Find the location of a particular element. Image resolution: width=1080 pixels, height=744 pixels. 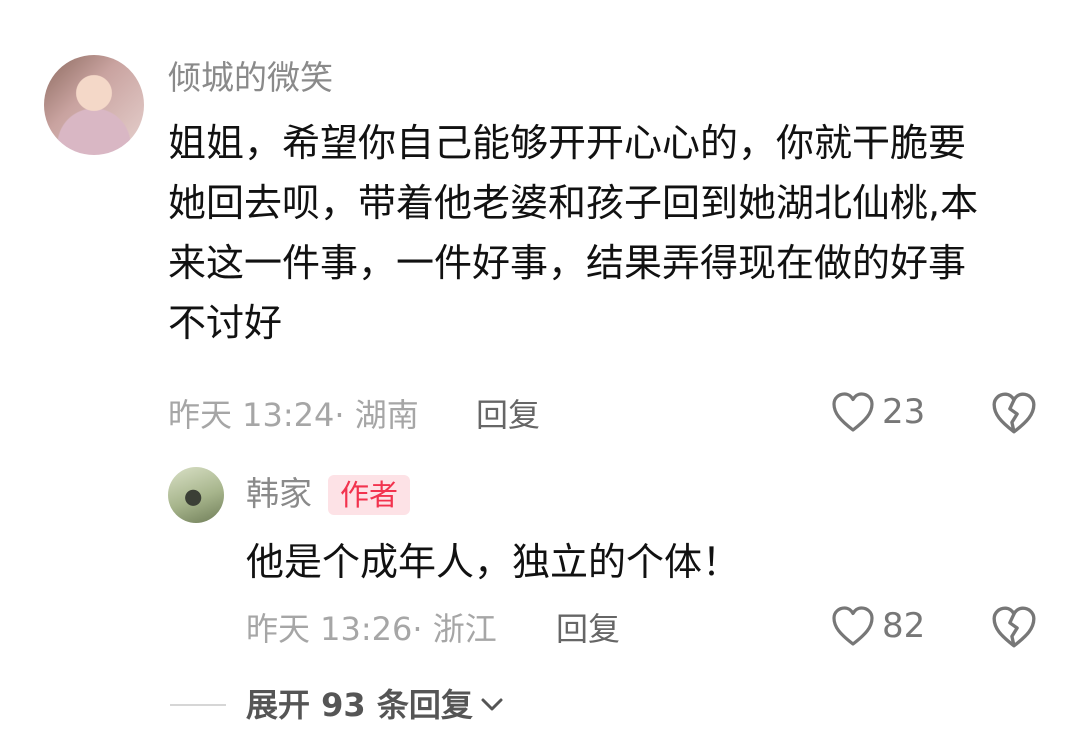

author-badge: 作者 is located at coordinates (369, 495).